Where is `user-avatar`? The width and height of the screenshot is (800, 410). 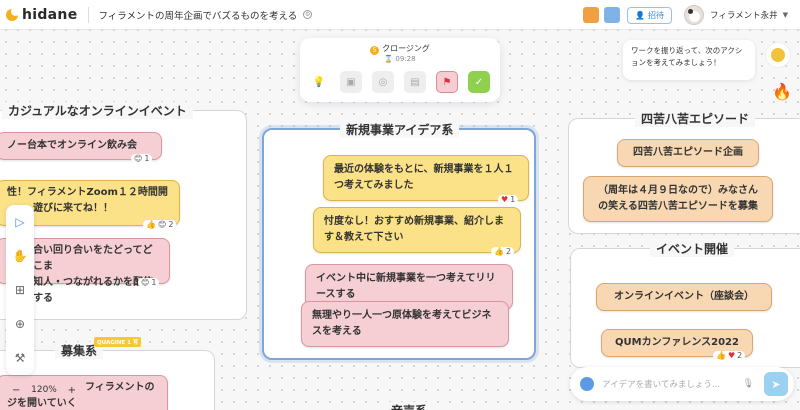 user-avatar is located at coordinates (694, 15).